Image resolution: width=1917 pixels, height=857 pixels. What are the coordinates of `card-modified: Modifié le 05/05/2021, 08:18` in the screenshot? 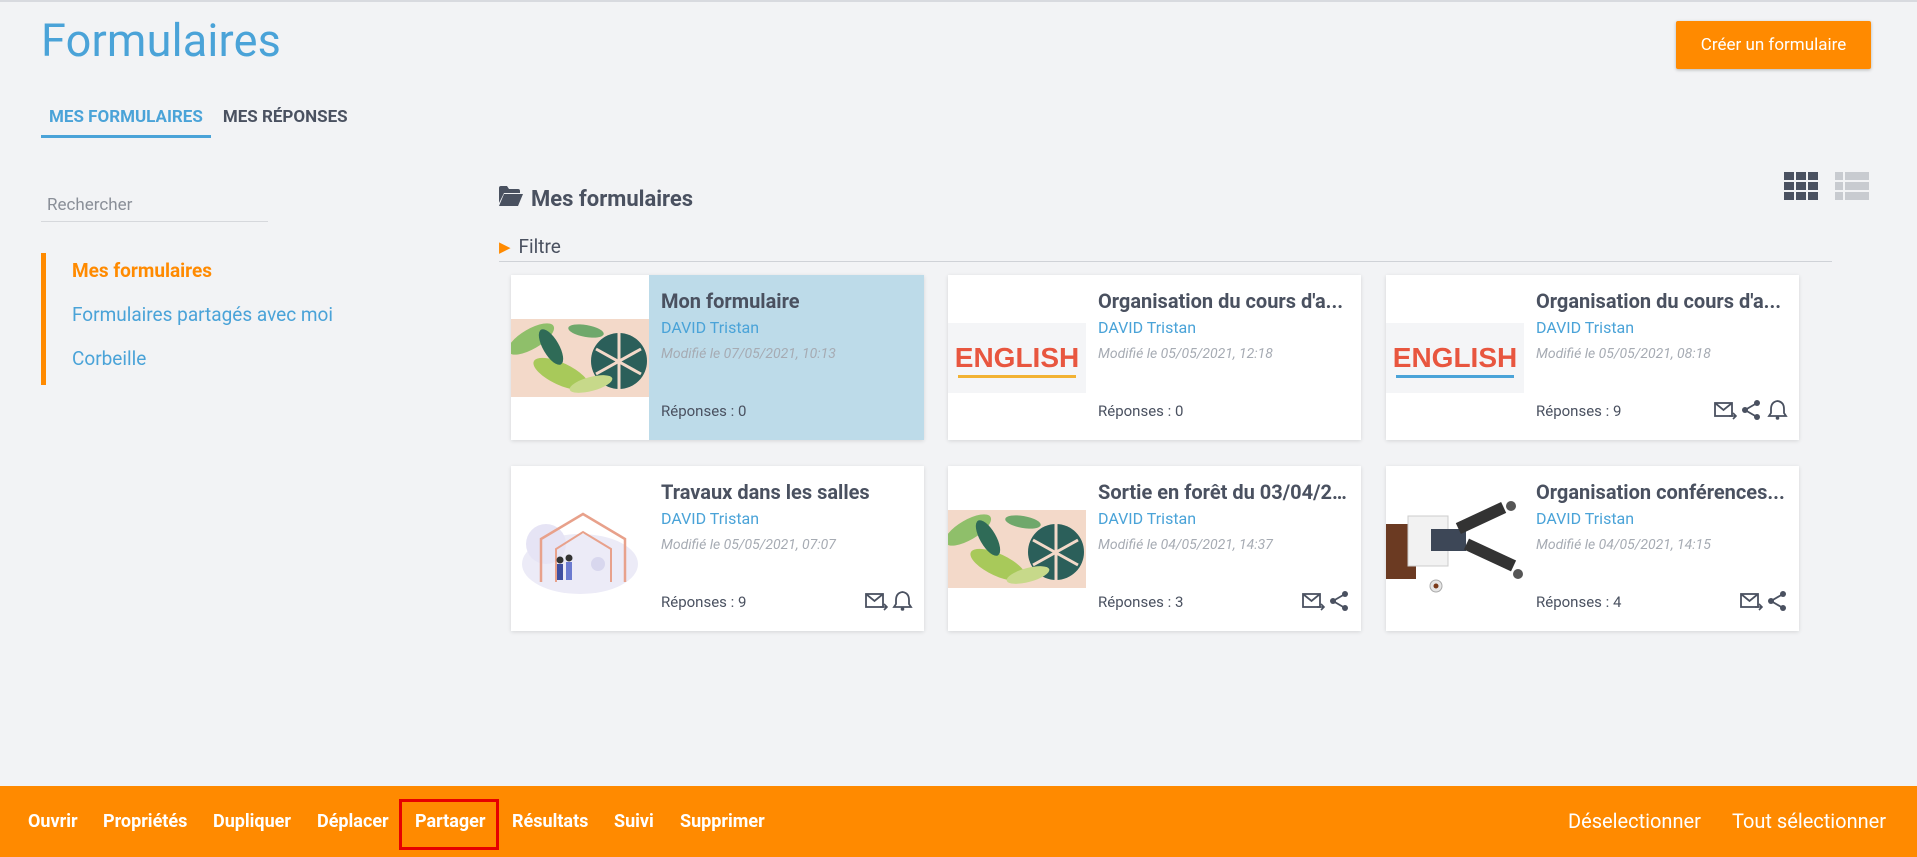 It's located at (1623, 354).